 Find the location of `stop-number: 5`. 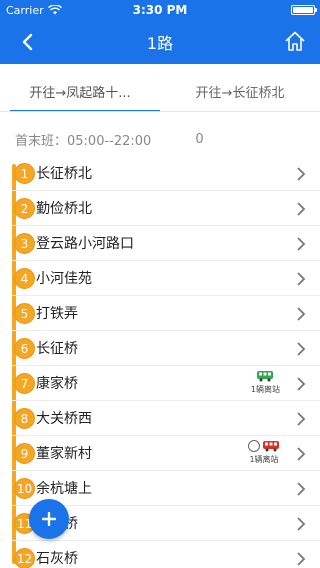

stop-number: 5 is located at coordinates (24, 313).